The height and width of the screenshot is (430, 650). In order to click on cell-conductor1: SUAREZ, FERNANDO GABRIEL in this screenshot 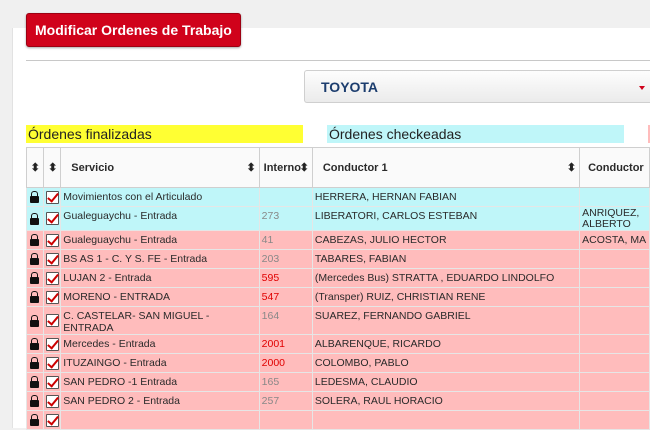, I will do `click(446, 320)`.